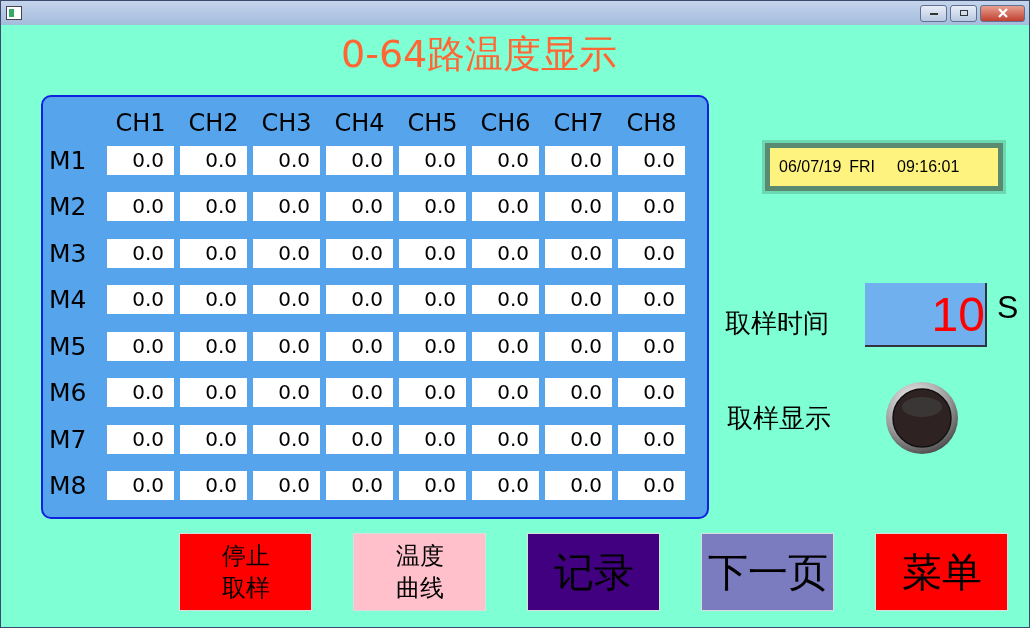 The image size is (1030, 628). What do you see at coordinates (213, 123) in the screenshot?
I see `column-header: CH2` at bounding box center [213, 123].